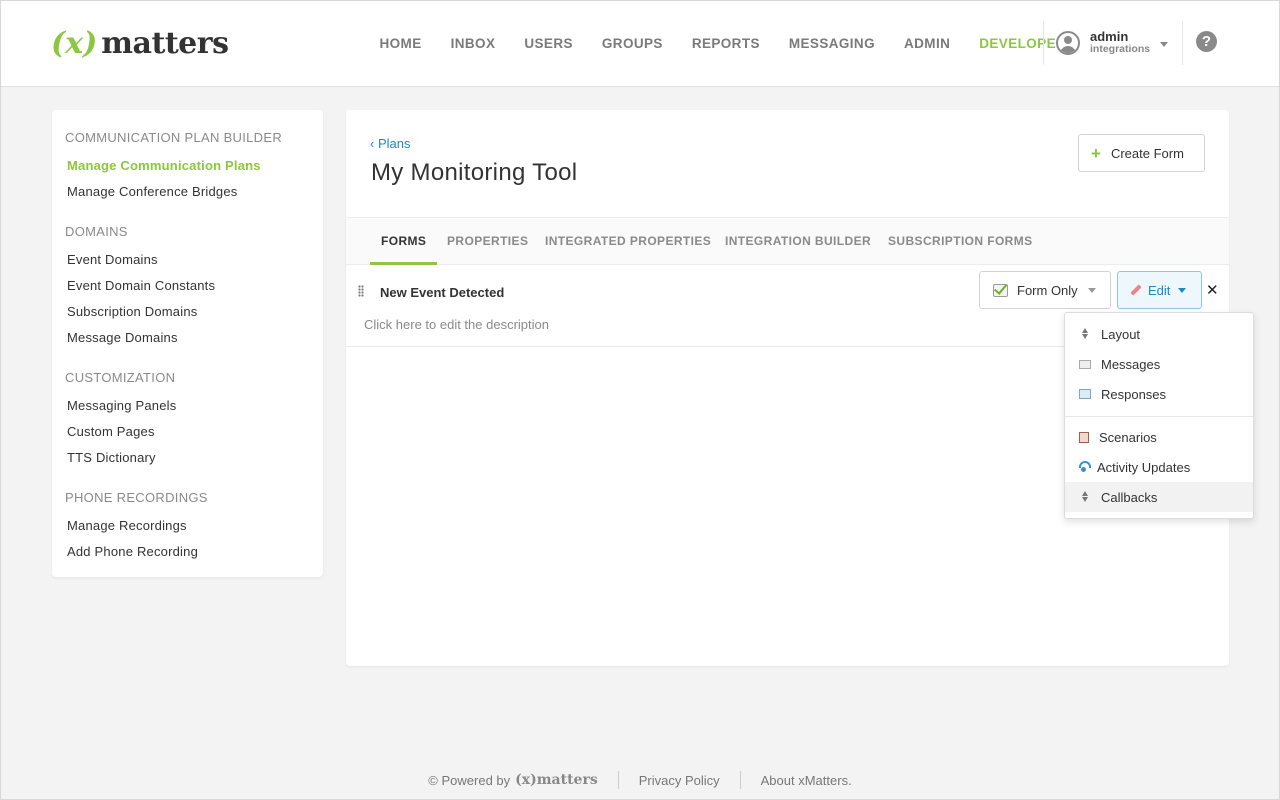  I want to click on user-menu: admin integrations, so click(1113, 43).